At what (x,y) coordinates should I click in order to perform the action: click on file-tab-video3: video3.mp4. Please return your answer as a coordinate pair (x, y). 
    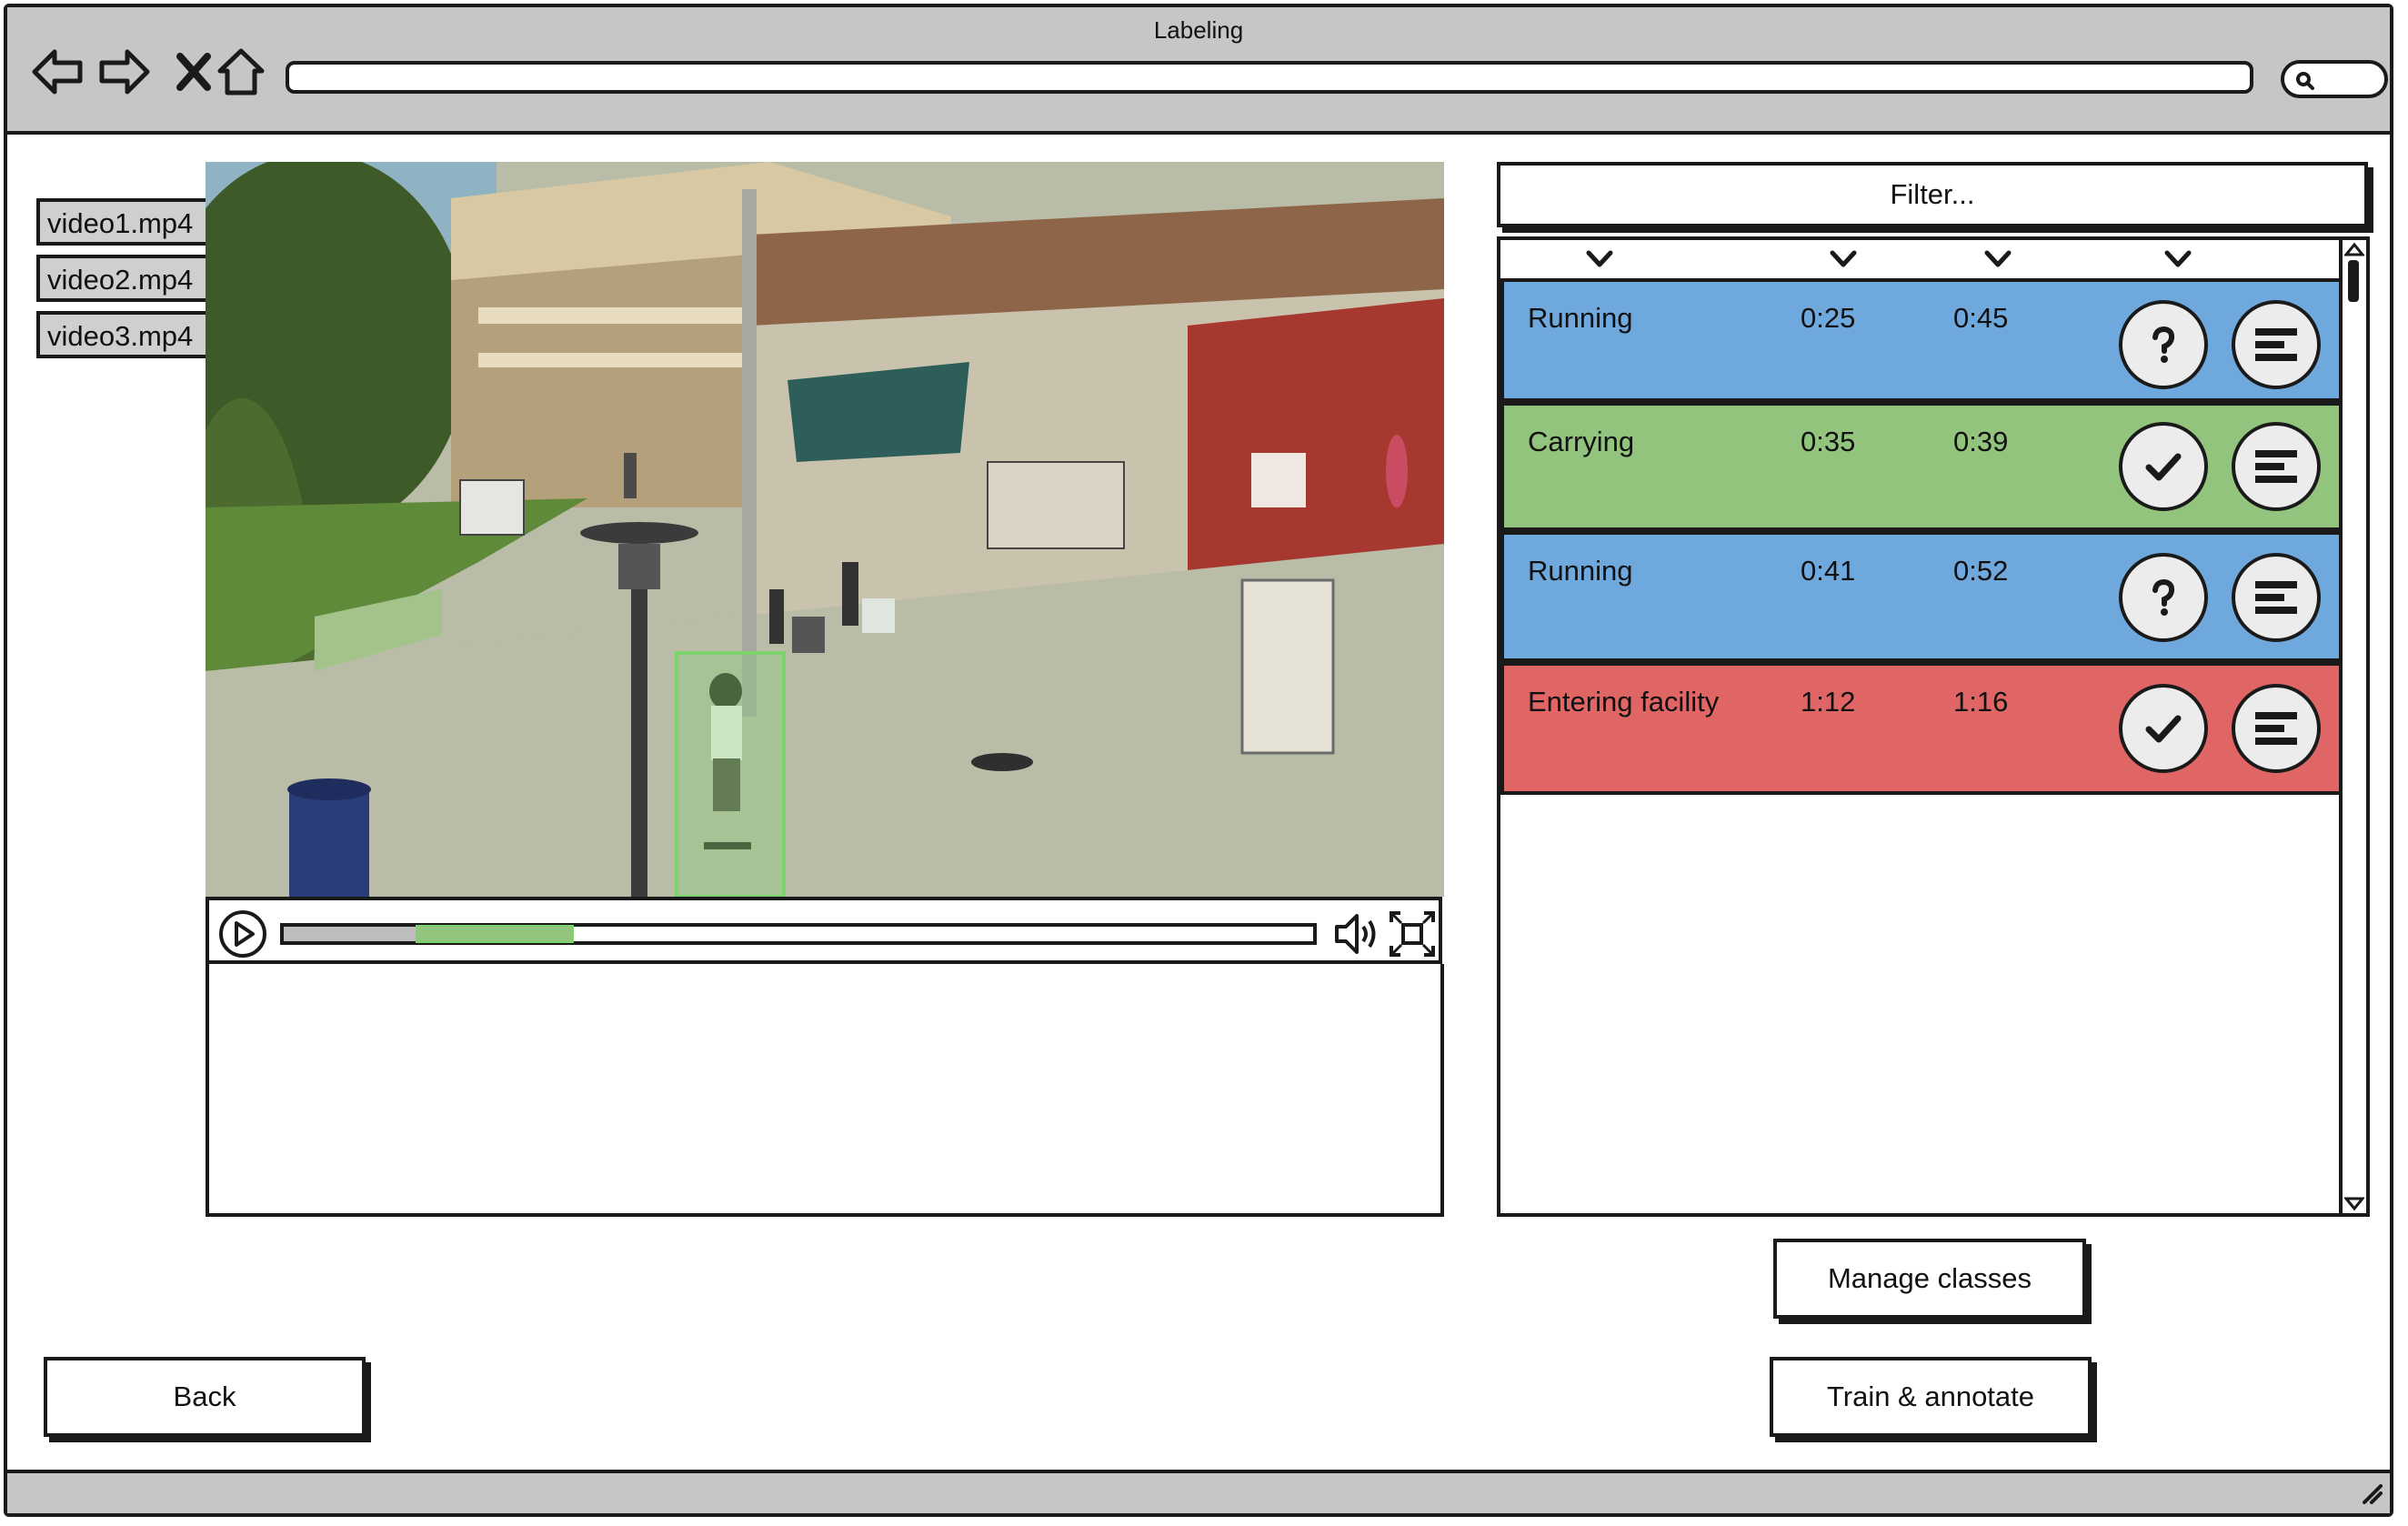
    Looking at the image, I should click on (127, 334).